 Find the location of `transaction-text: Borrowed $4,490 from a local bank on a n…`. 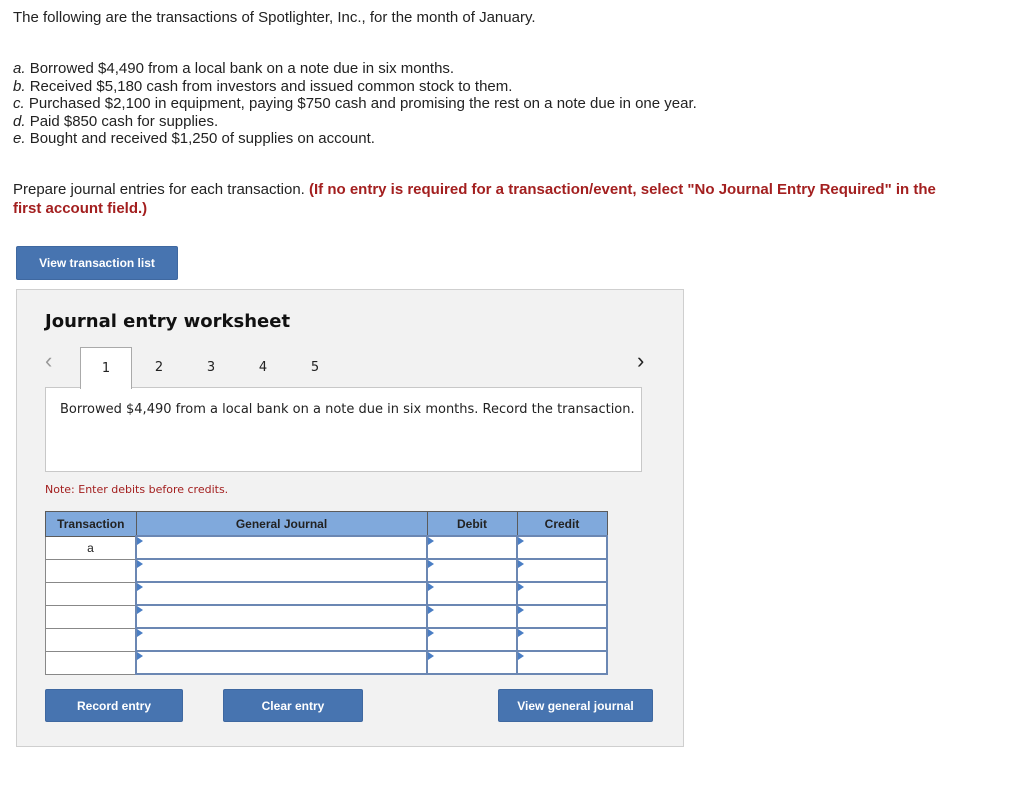

transaction-text: Borrowed $4,490 from a local bank on a n… is located at coordinates (242, 68).